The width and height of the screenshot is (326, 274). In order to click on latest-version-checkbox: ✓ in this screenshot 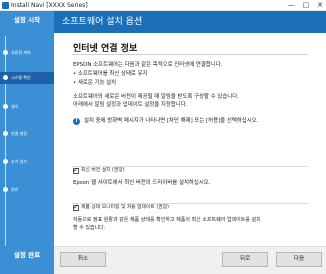, I will do `click(76, 170)`.